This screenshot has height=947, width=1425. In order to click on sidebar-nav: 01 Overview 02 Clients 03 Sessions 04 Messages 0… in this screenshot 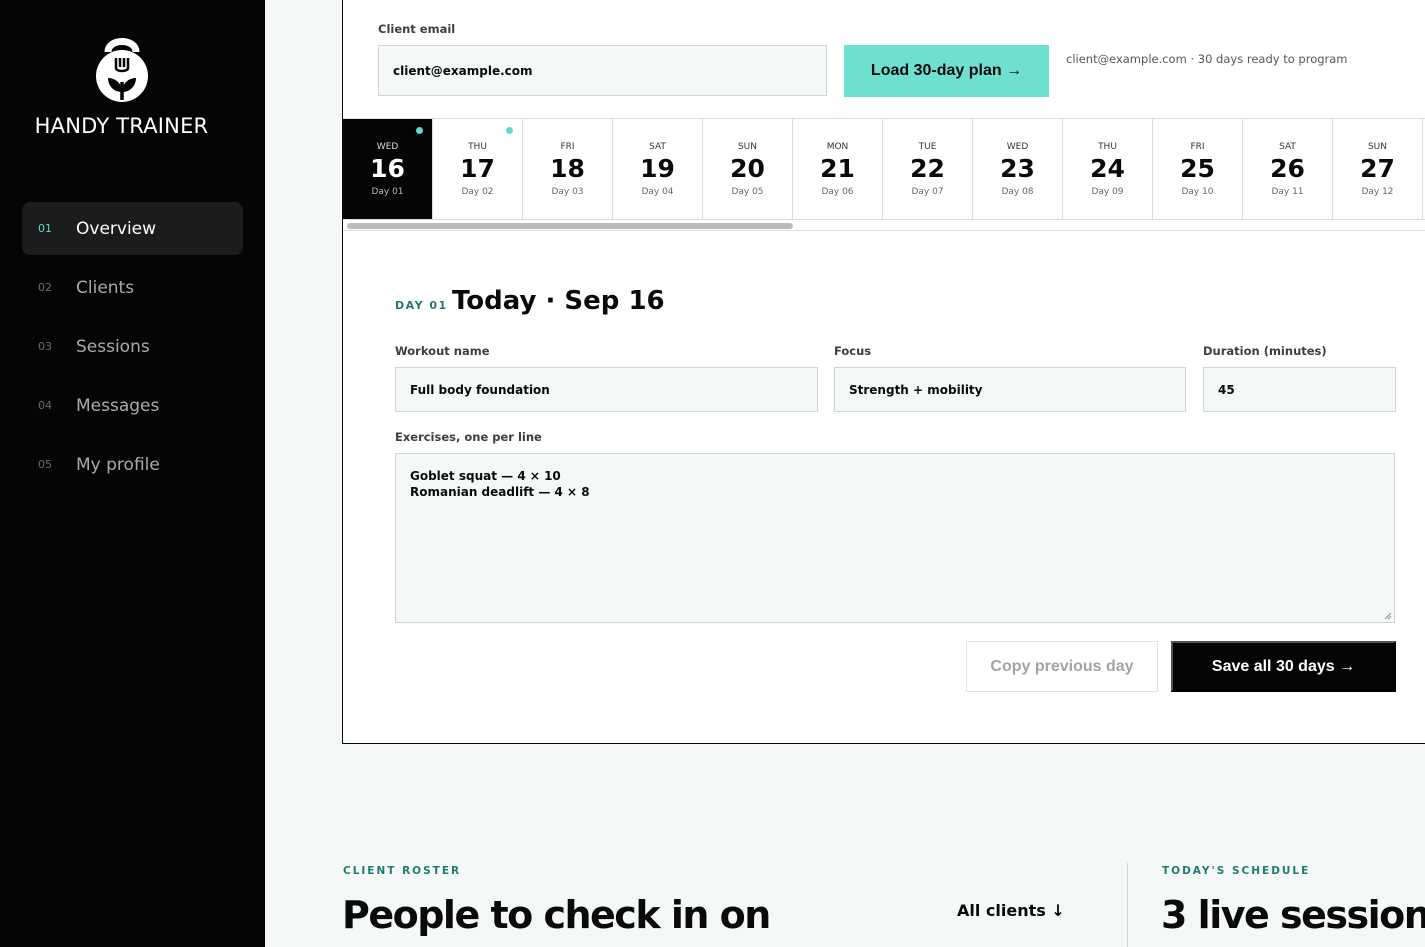, I will do `click(132, 349)`.